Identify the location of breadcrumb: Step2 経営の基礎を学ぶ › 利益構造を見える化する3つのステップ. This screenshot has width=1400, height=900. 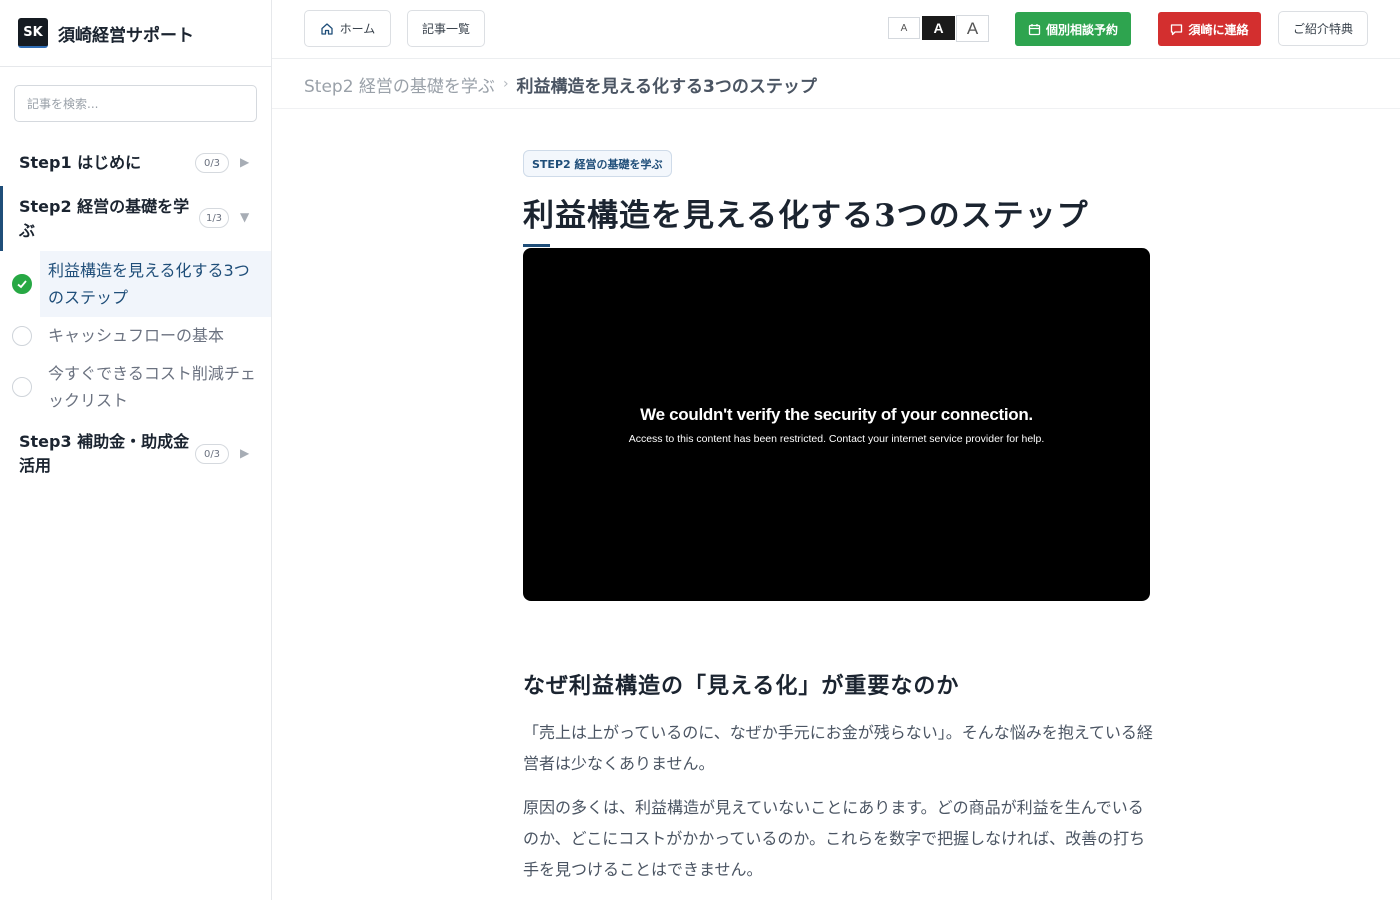
(560, 84).